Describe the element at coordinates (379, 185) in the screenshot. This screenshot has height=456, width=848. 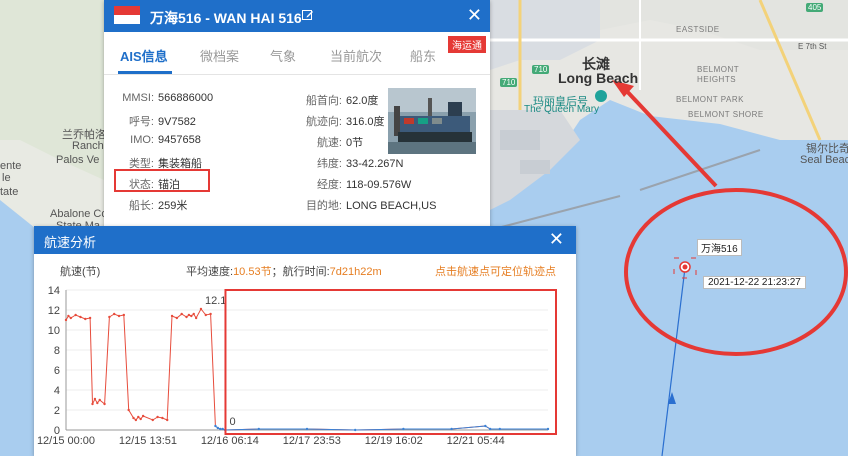
I see `ais-field-value: 118-09.576W` at that location.